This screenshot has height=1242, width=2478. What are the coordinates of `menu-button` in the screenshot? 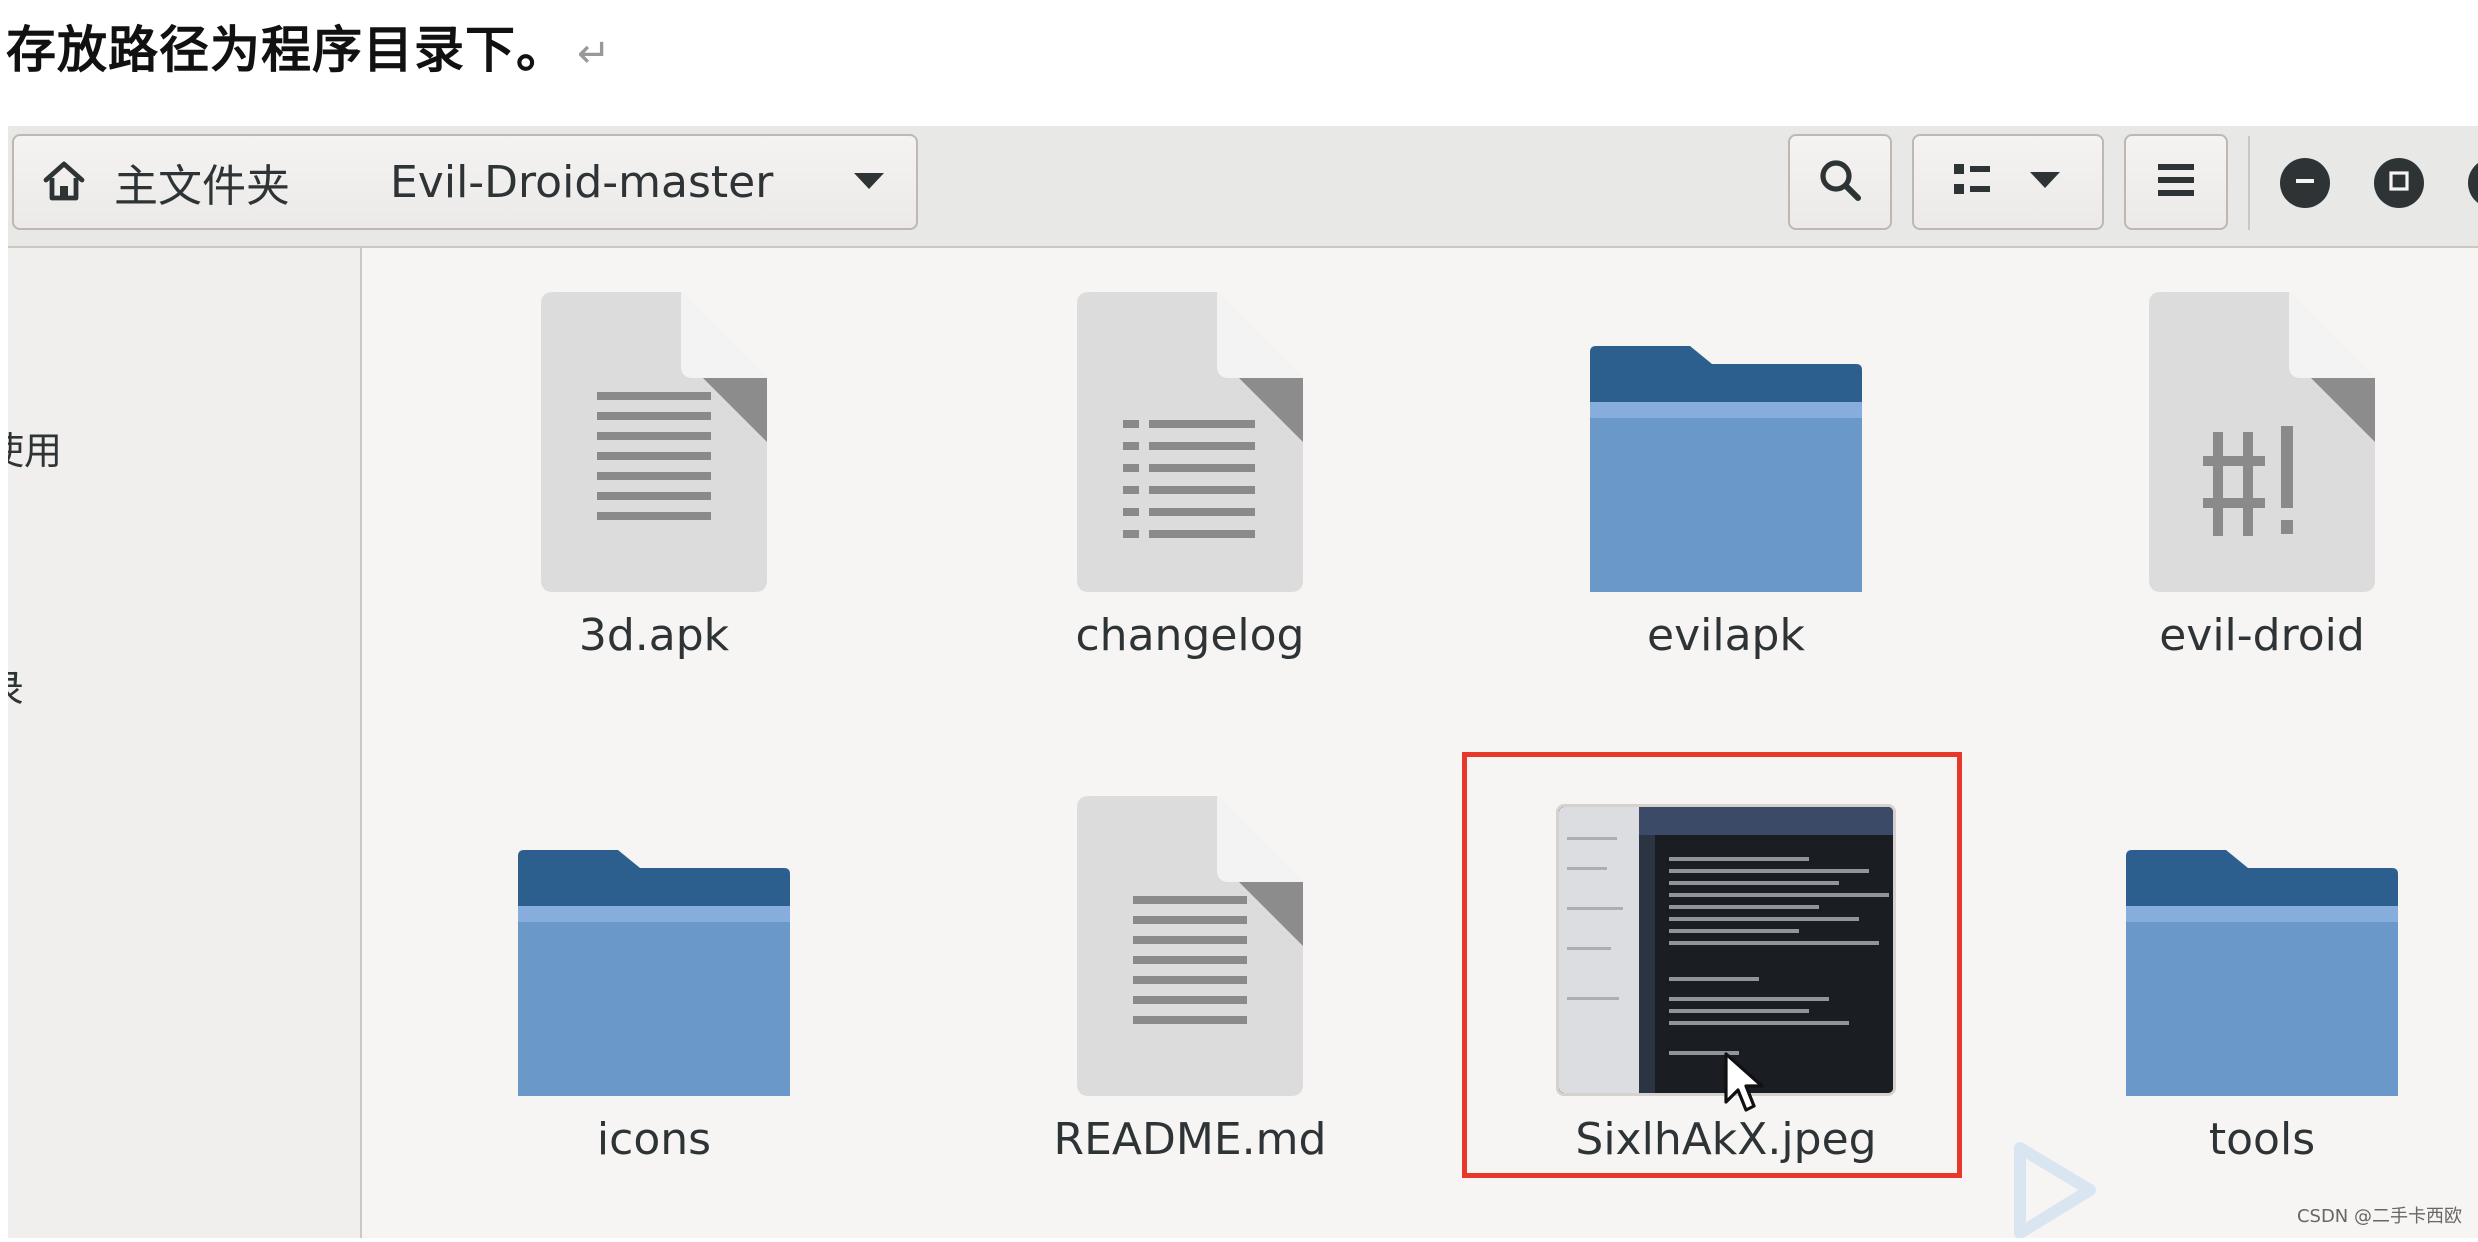 It's located at (2176, 182).